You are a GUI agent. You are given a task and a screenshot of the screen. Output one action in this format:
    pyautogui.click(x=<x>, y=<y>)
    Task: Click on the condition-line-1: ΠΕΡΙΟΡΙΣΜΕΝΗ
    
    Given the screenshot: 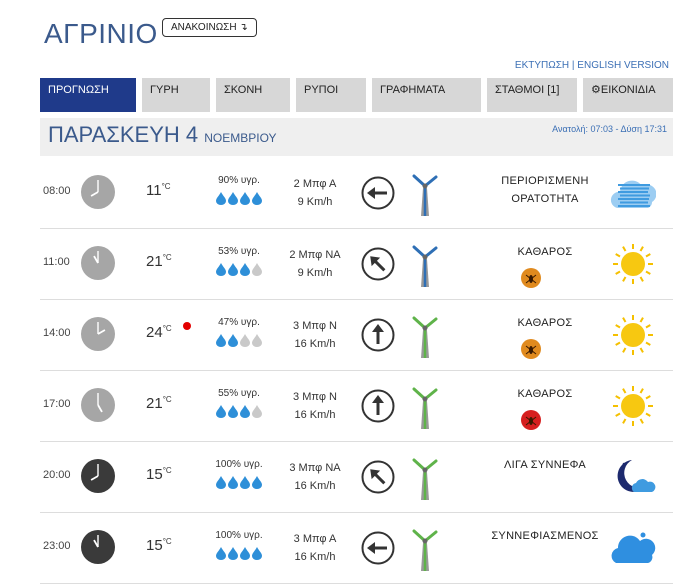 What is the action you would take?
    pyautogui.click(x=545, y=181)
    